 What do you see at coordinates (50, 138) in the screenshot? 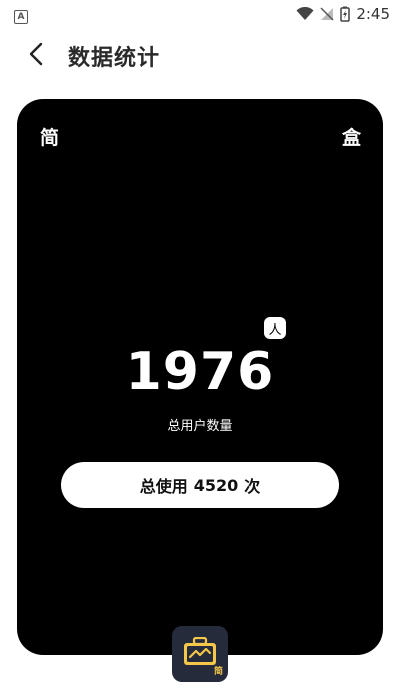
I see `card-corner-left: 简` at bounding box center [50, 138].